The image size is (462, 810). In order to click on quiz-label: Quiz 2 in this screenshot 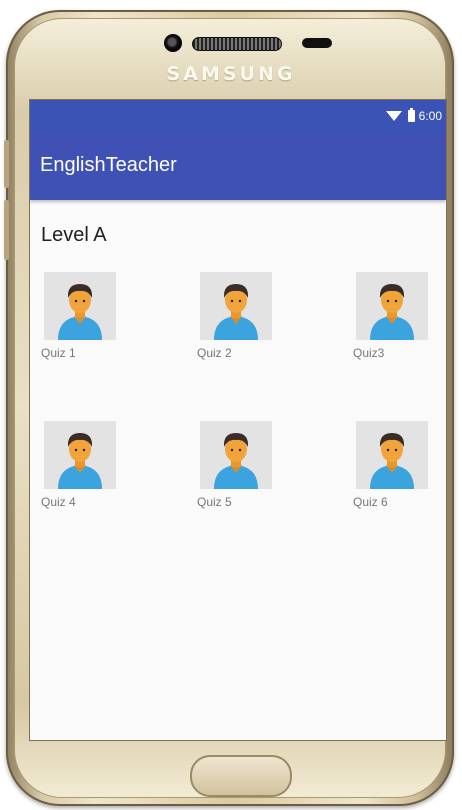, I will do `click(214, 353)`.